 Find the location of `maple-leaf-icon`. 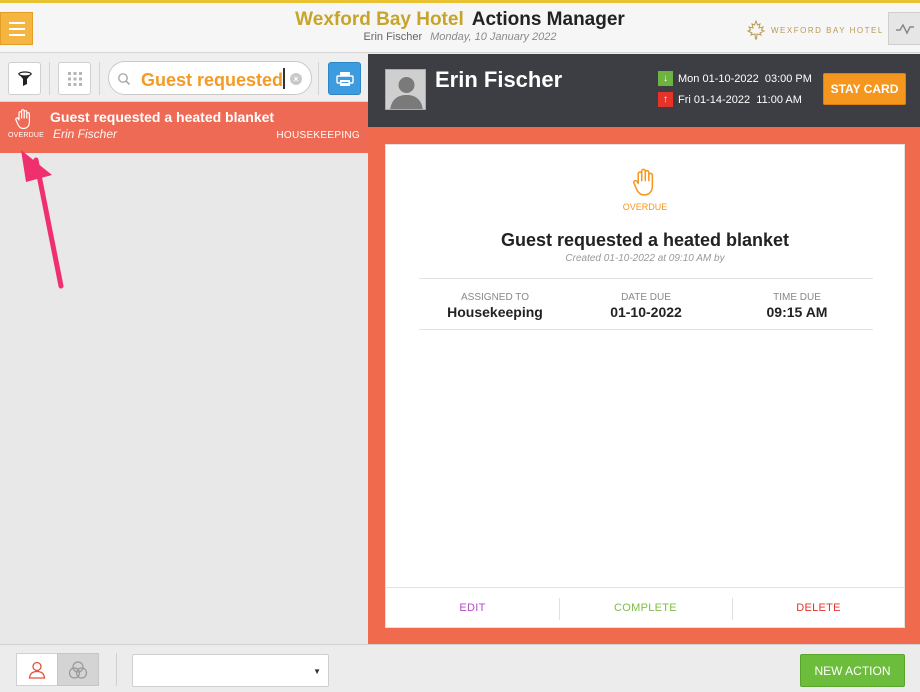

maple-leaf-icon is located at coordinates (756, 30).